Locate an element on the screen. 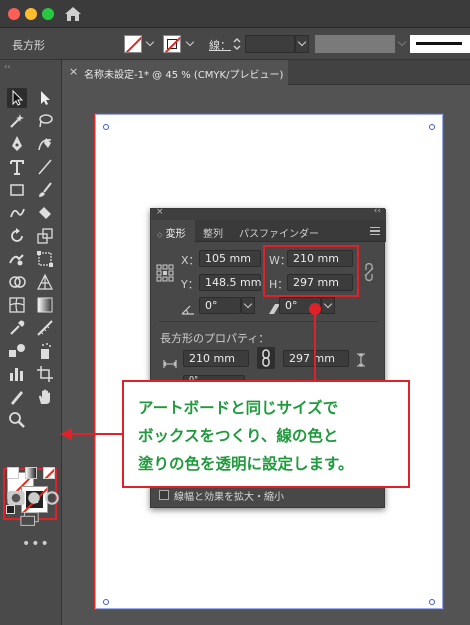  y-input: 148.5 mm is located at coordinates (230, 282).